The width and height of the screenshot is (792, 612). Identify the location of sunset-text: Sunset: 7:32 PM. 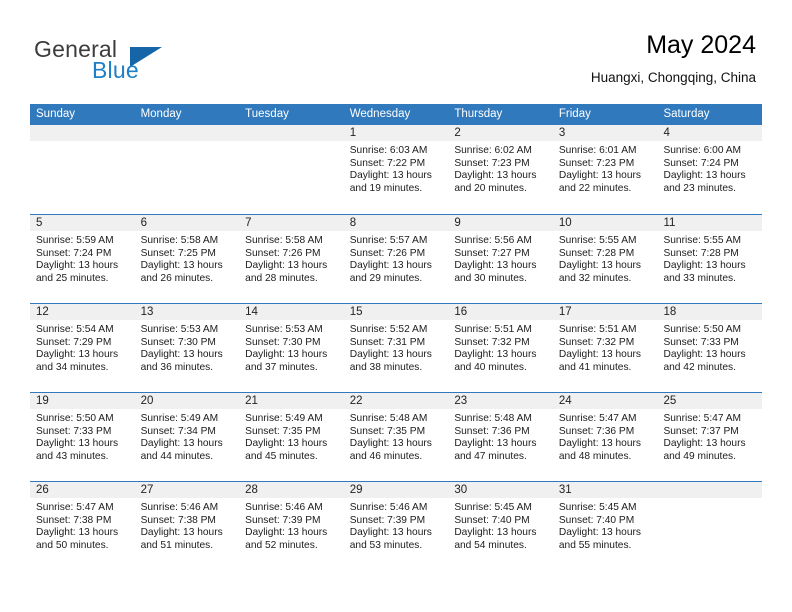
(596, 342).